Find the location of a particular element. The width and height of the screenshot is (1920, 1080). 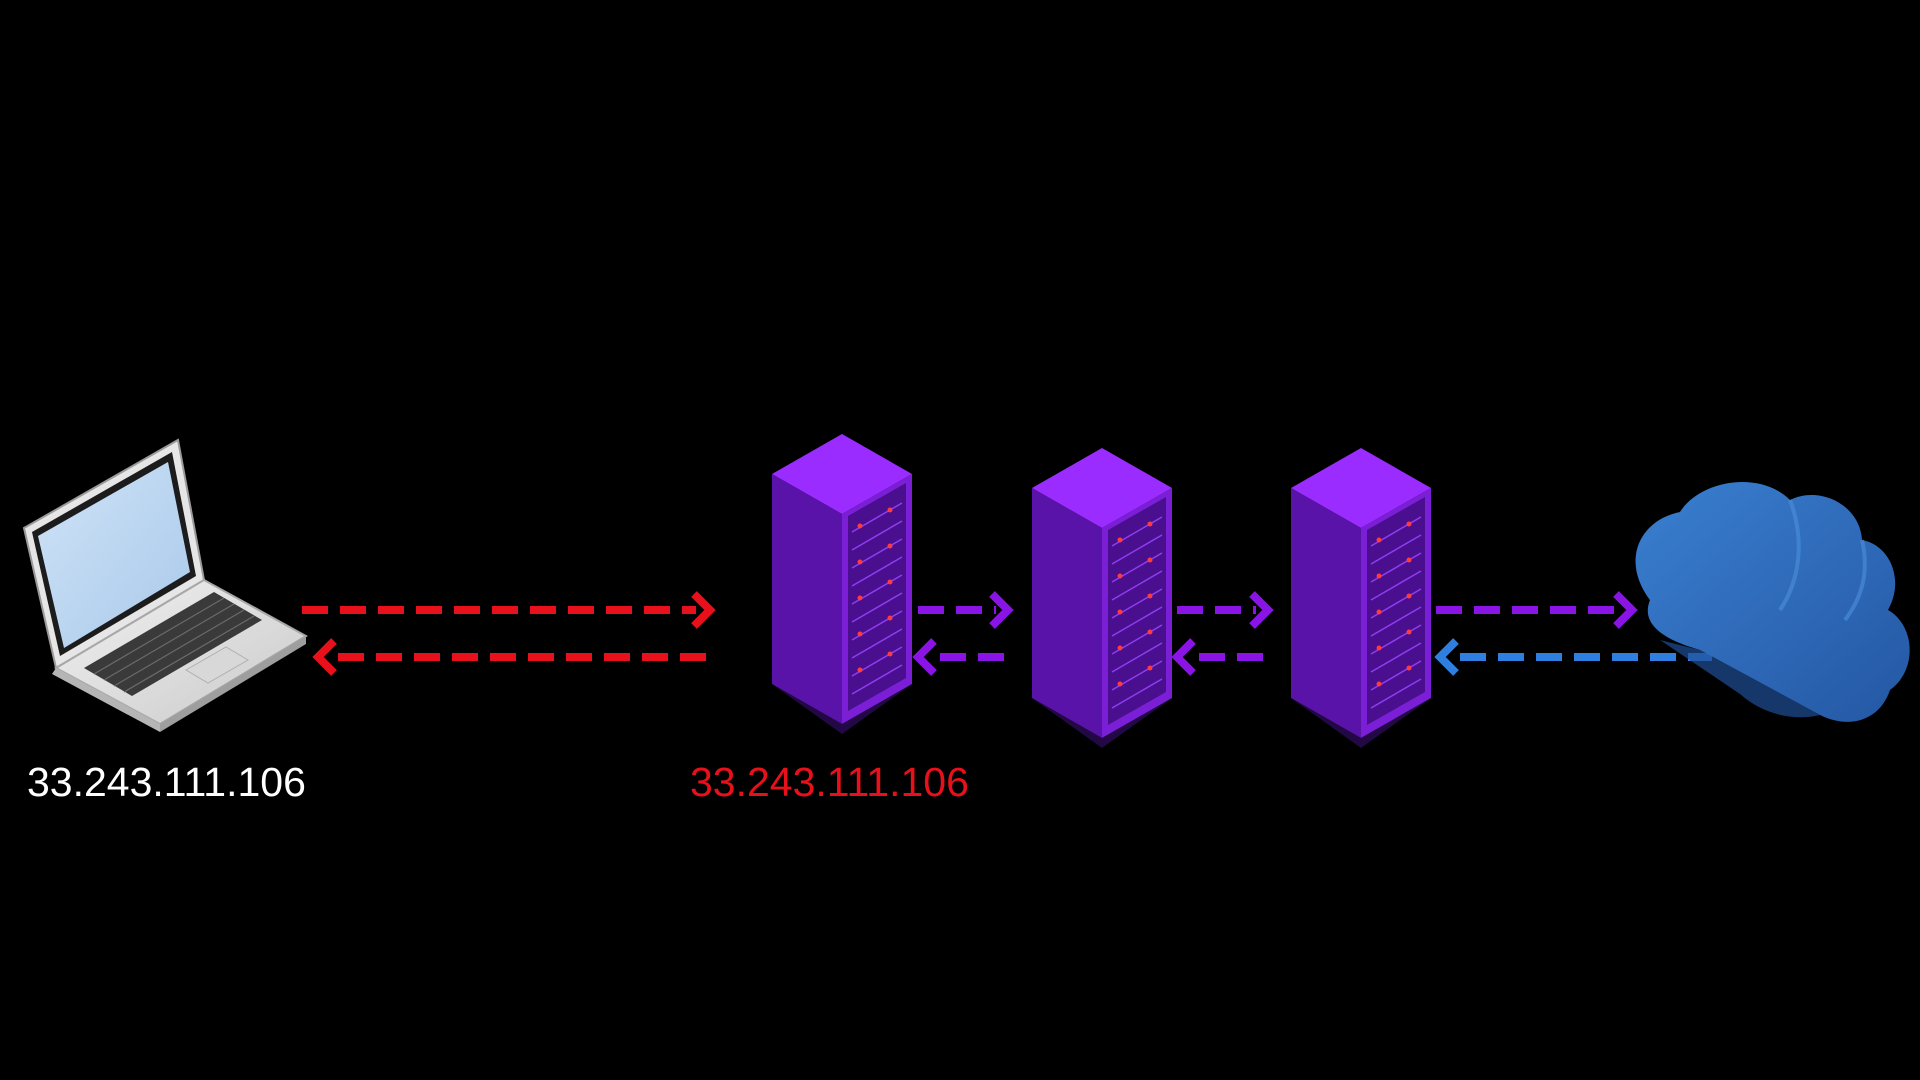

client-ip-label: 33.243.111.106 is located at coordinates (166, 782).